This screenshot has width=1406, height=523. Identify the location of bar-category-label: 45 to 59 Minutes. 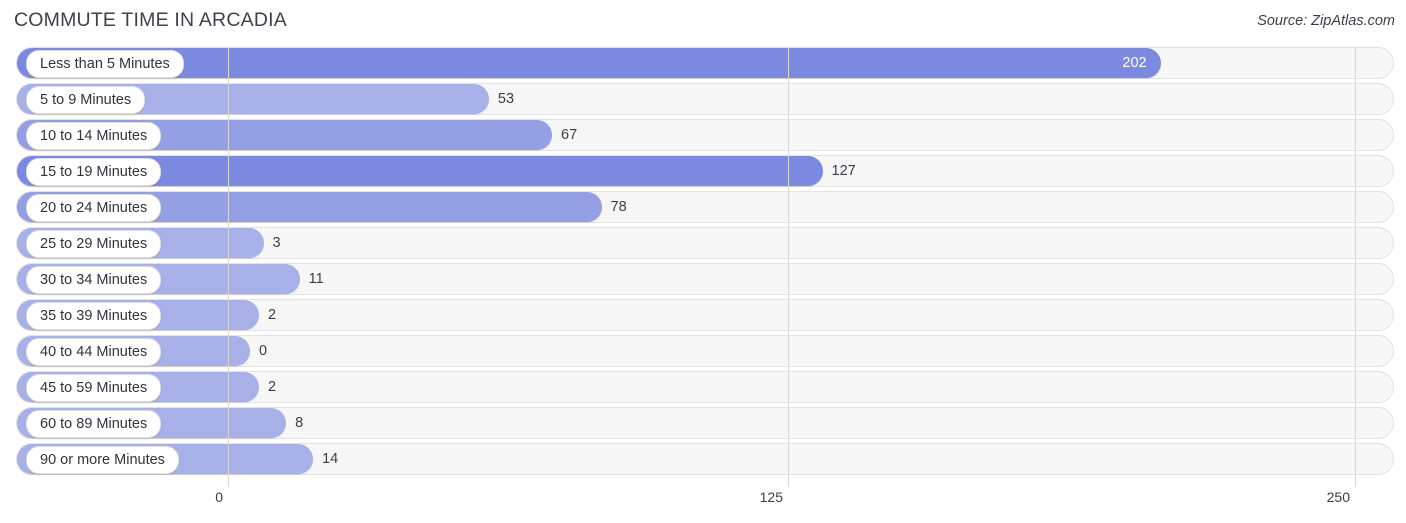
(94, 388).